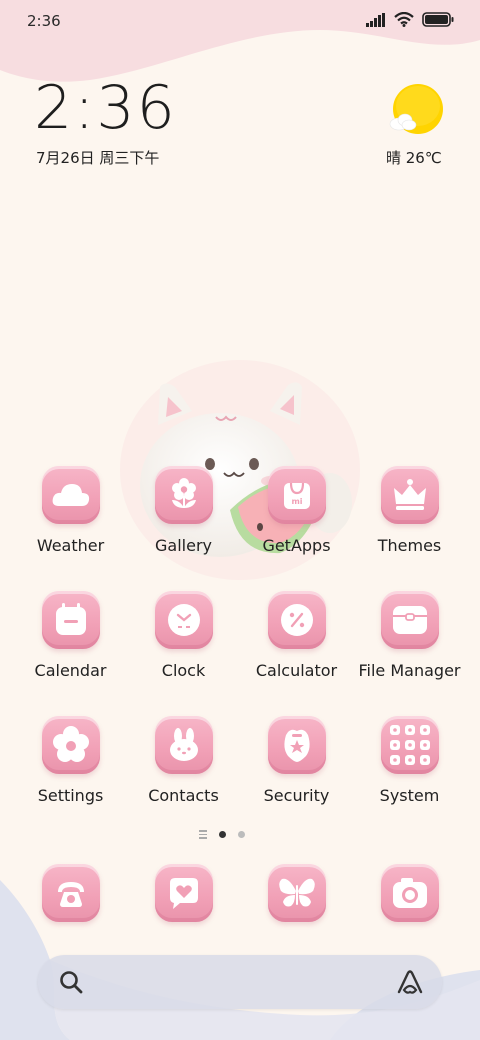 Image resolution: width=480 pixels, height=1040 pixels. I want to click on butterfly-icon, so click(296, 893).